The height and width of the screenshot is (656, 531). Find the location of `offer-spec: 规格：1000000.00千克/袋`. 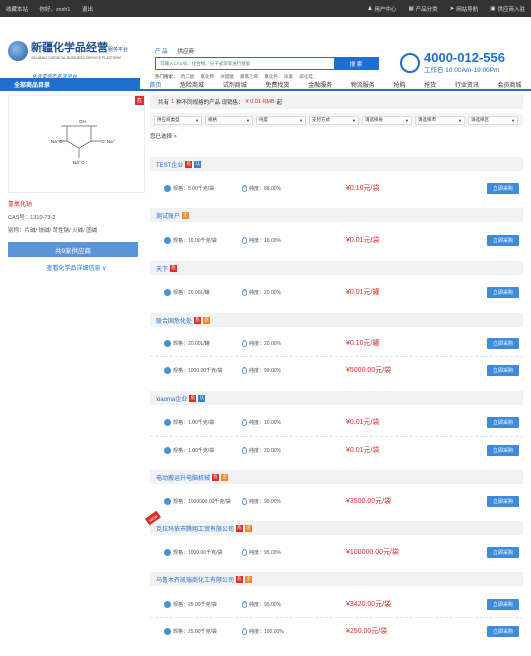

offer-spec: 规格：1000000.00千克/袋 is located at coordinates (197, 501).